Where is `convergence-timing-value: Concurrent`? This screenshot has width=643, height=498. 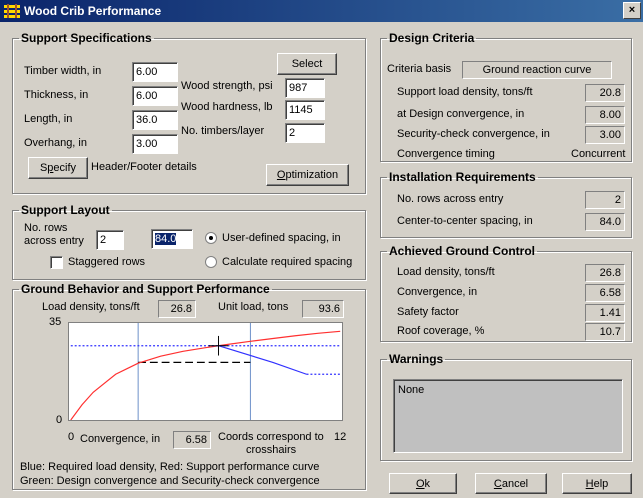 convergence-timing-value: Concurrent is located at coordinates (598, 154).